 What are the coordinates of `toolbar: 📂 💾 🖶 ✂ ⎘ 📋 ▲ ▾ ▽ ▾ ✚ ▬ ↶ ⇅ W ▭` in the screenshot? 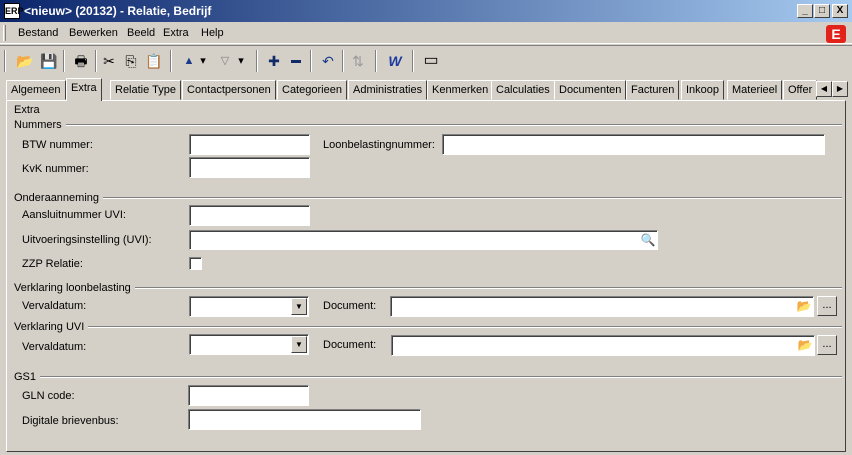 It's located at (426, 60).